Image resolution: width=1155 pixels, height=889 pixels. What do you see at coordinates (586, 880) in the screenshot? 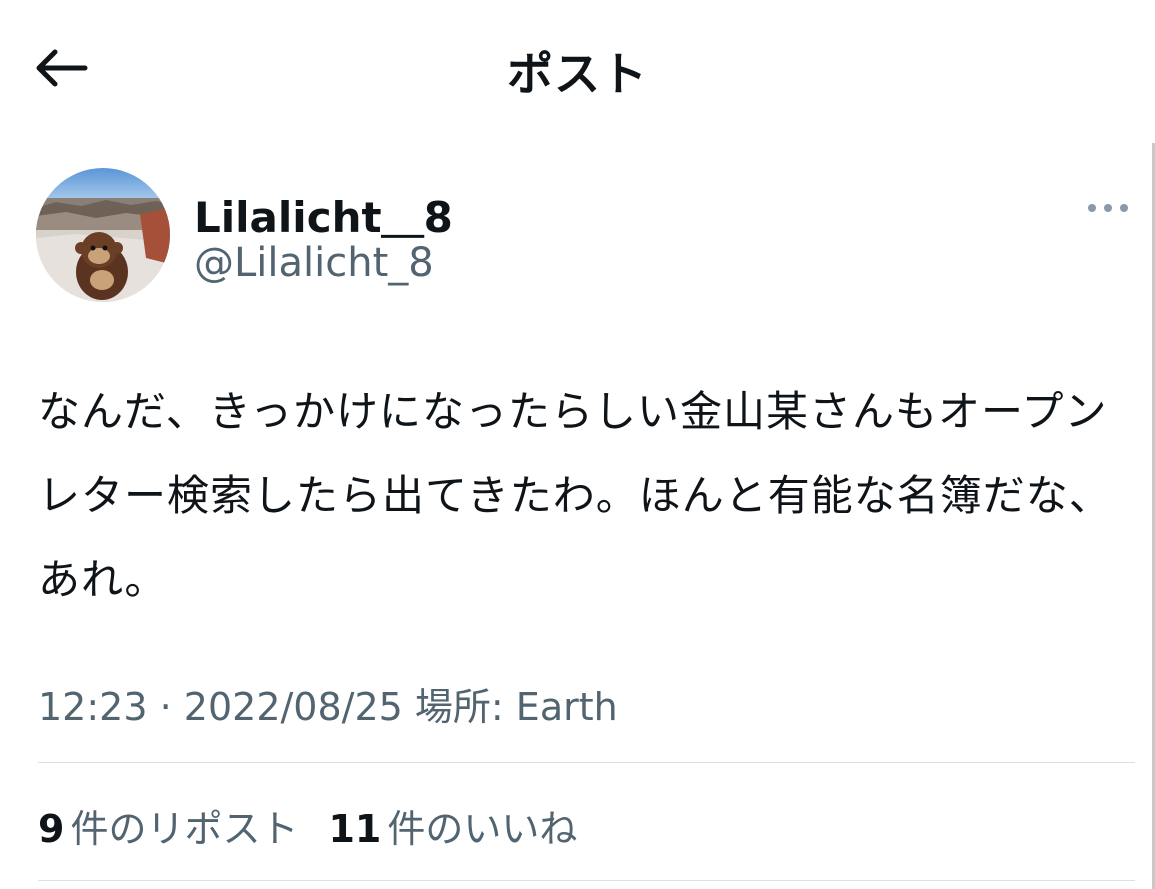
I see `divider-bottom` at bounding box center [586, 880].